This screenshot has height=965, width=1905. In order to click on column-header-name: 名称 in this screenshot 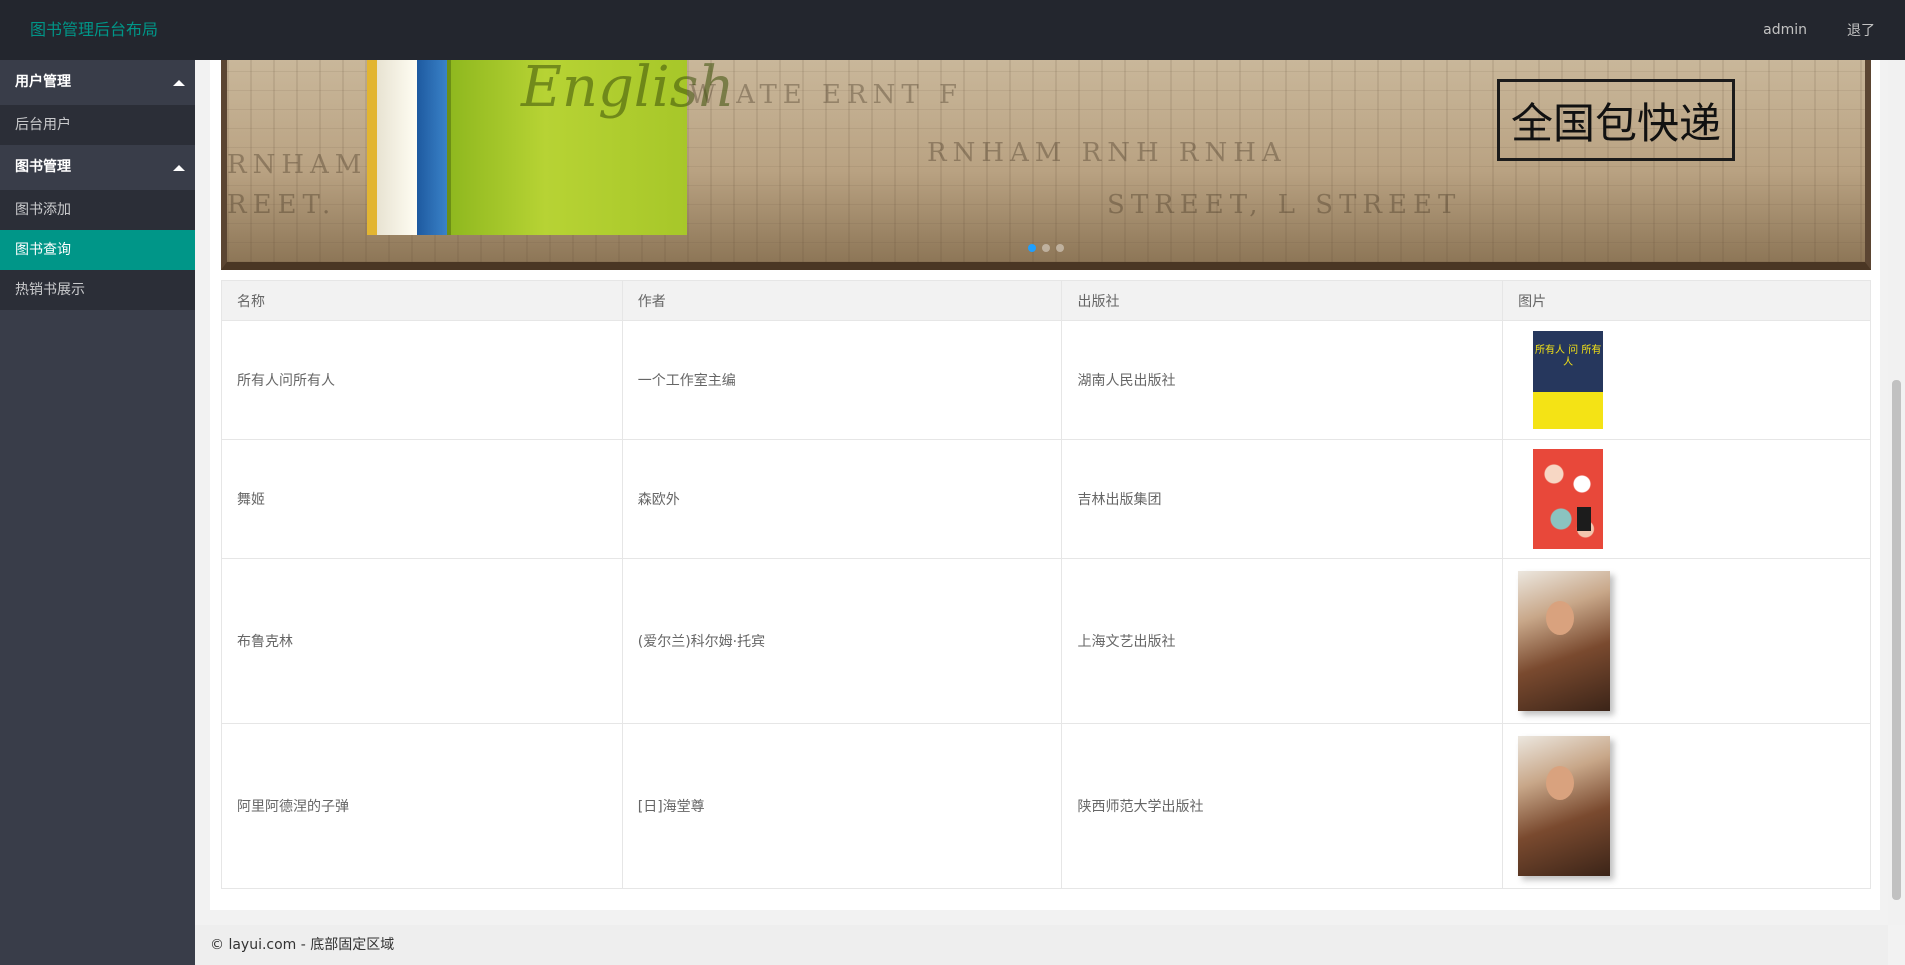, I will do `click(422, 300)`.